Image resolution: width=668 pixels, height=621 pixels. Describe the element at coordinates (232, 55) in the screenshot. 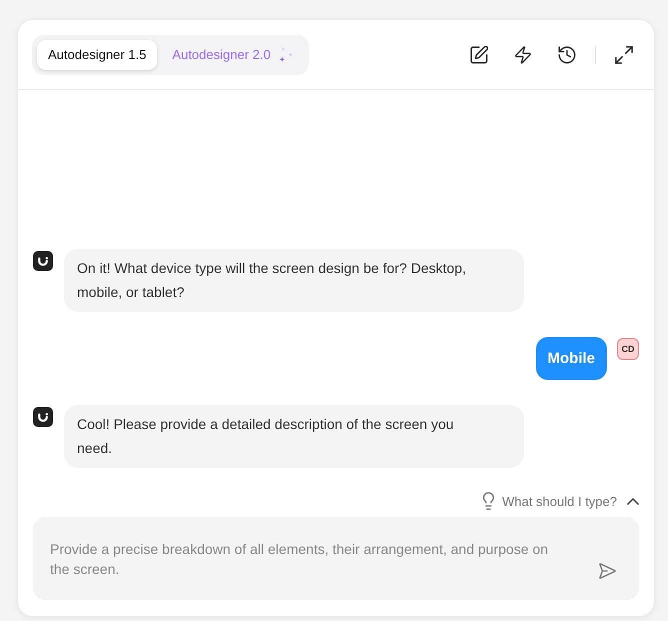

I see `version-tab: Autodesigner 2.0` at that location.